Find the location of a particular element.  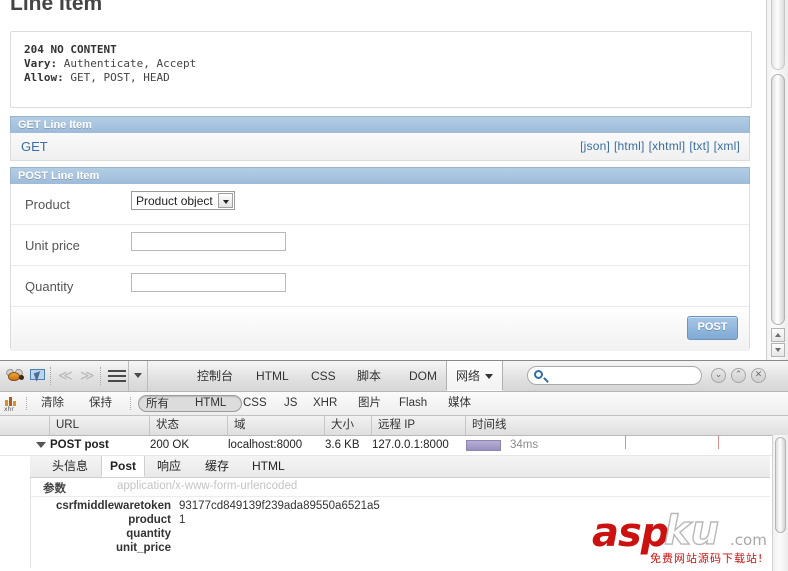

quantity-control is located at coordinates (208, 282).